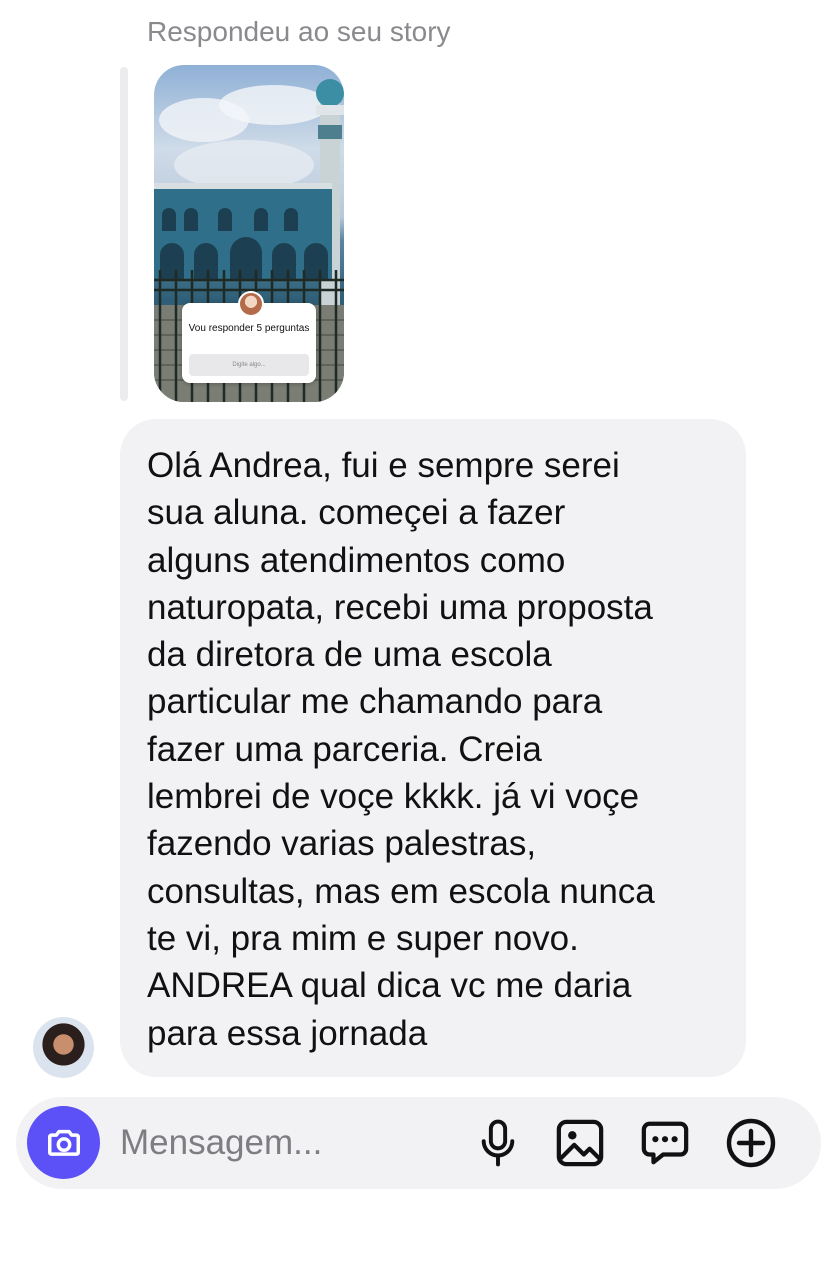 The width and height of the screenshot is (839, 1280). I want to click on story-author-avatar, so click(251, 304).